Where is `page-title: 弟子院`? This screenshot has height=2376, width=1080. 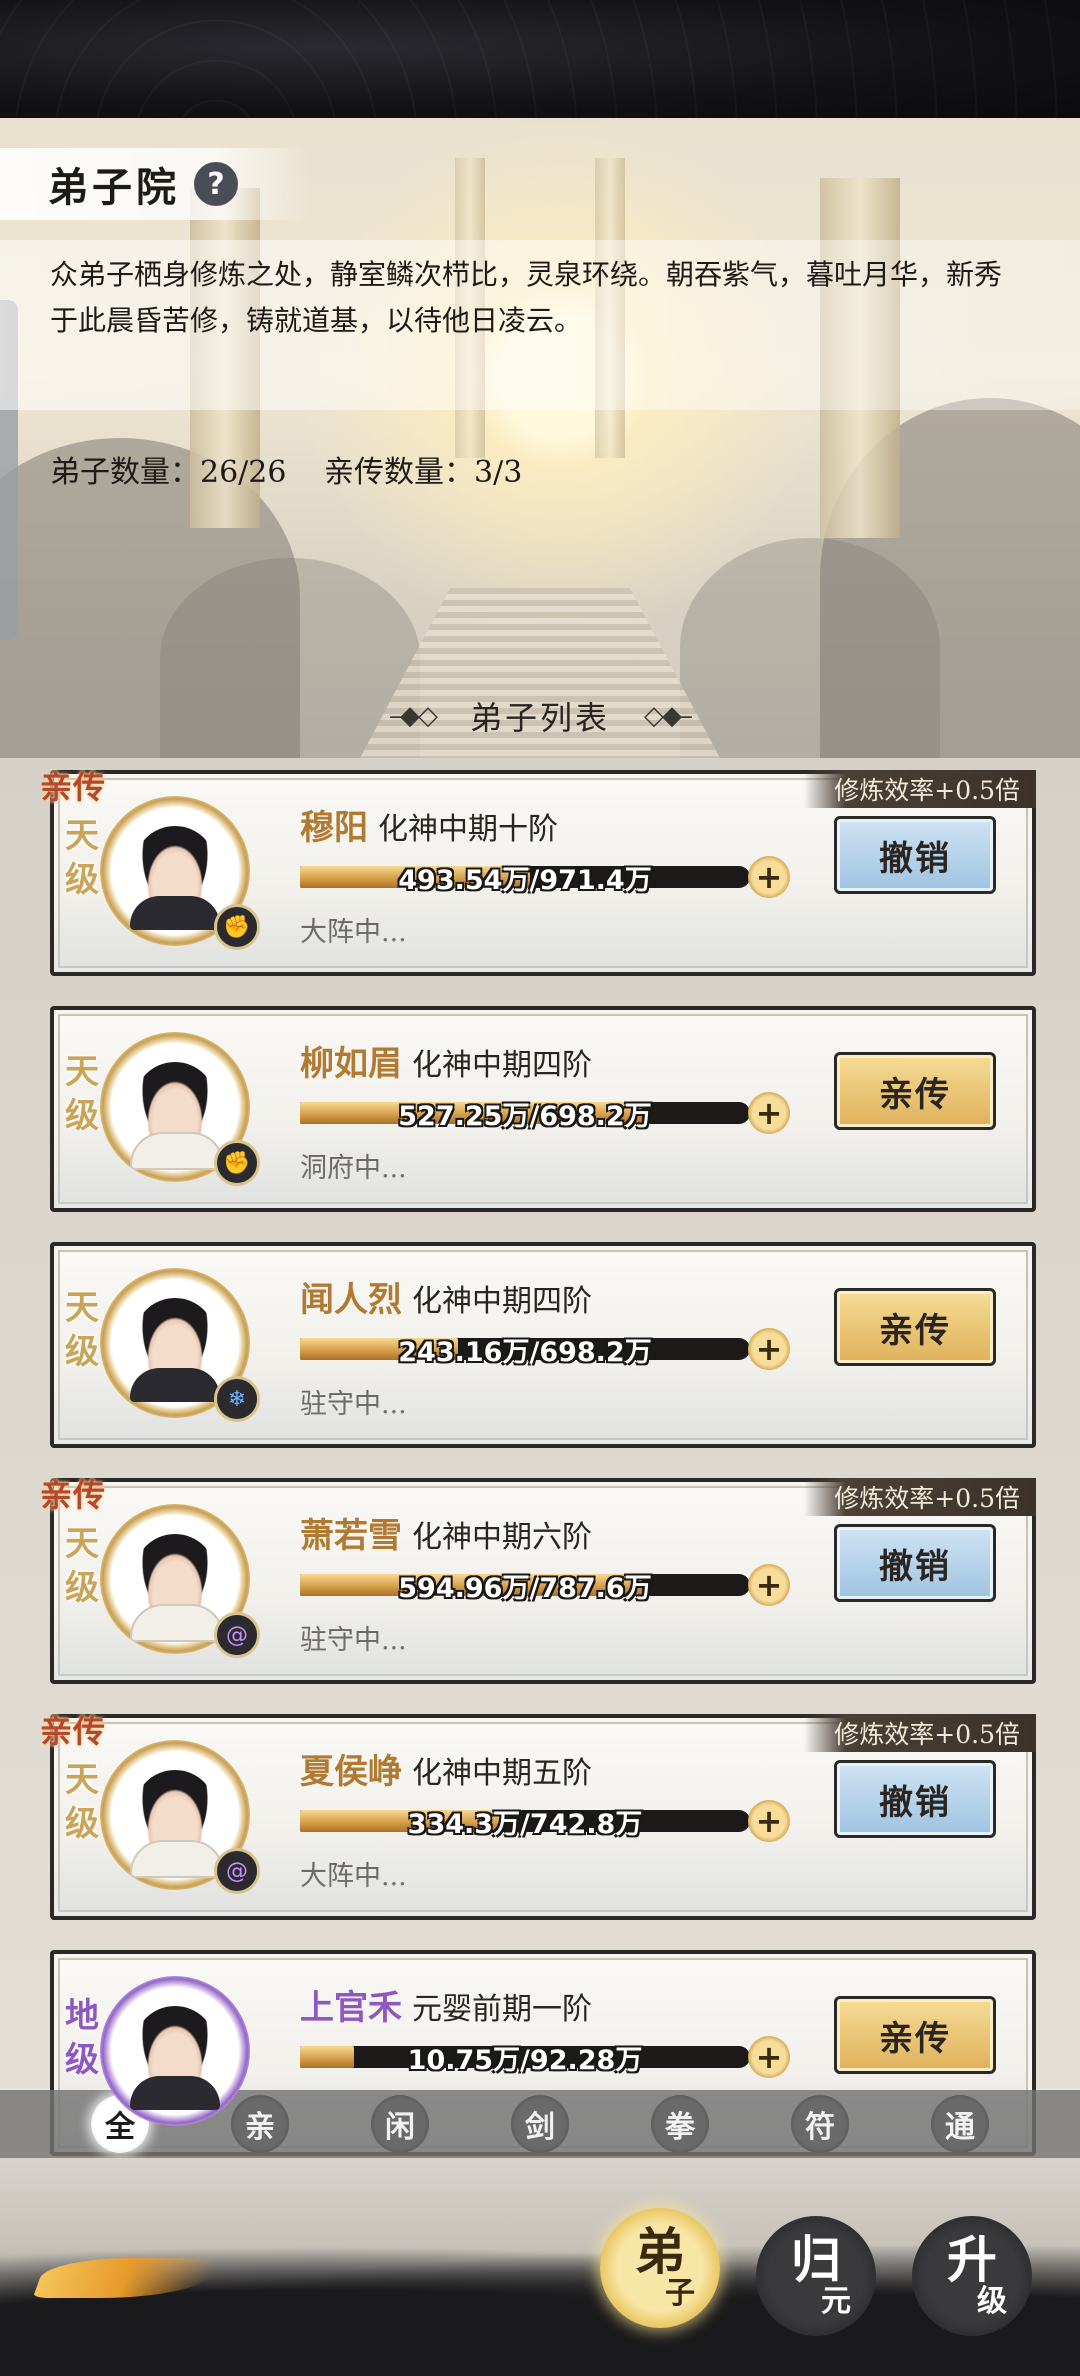 page-title: 弟子院 is located at coordinates (114, 187).